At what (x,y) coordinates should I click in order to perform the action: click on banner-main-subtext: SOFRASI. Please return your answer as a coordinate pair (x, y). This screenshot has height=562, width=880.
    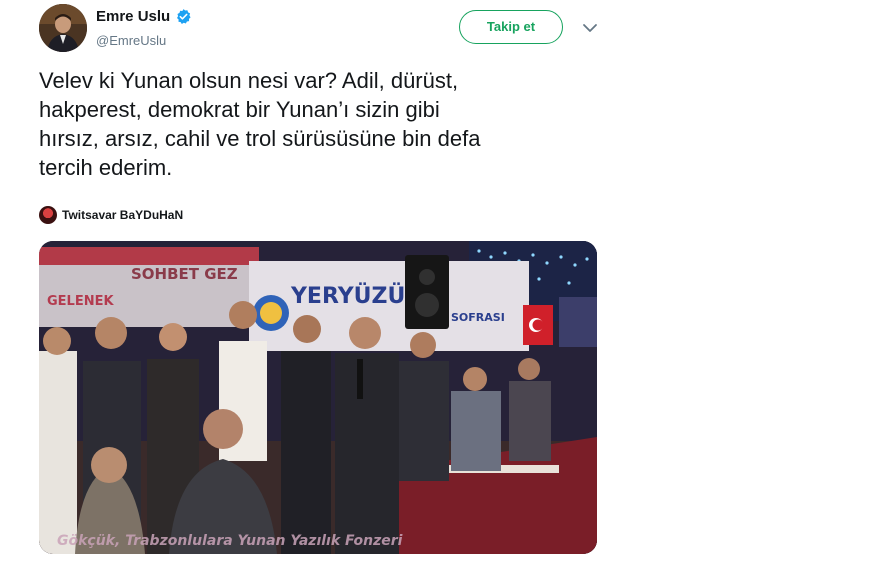
    Looking at the image, I should click on (478, 317).